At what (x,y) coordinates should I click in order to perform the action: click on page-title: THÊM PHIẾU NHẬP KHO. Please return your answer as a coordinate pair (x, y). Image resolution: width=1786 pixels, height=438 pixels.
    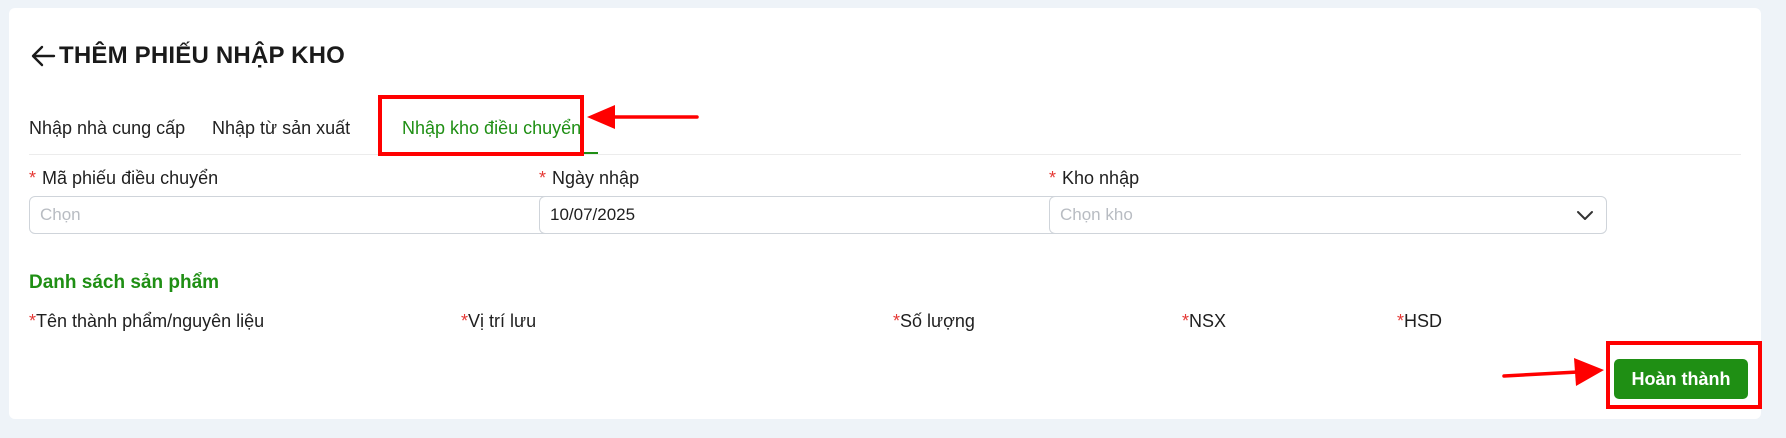
    Looking at the image, I should click on (202, 55).